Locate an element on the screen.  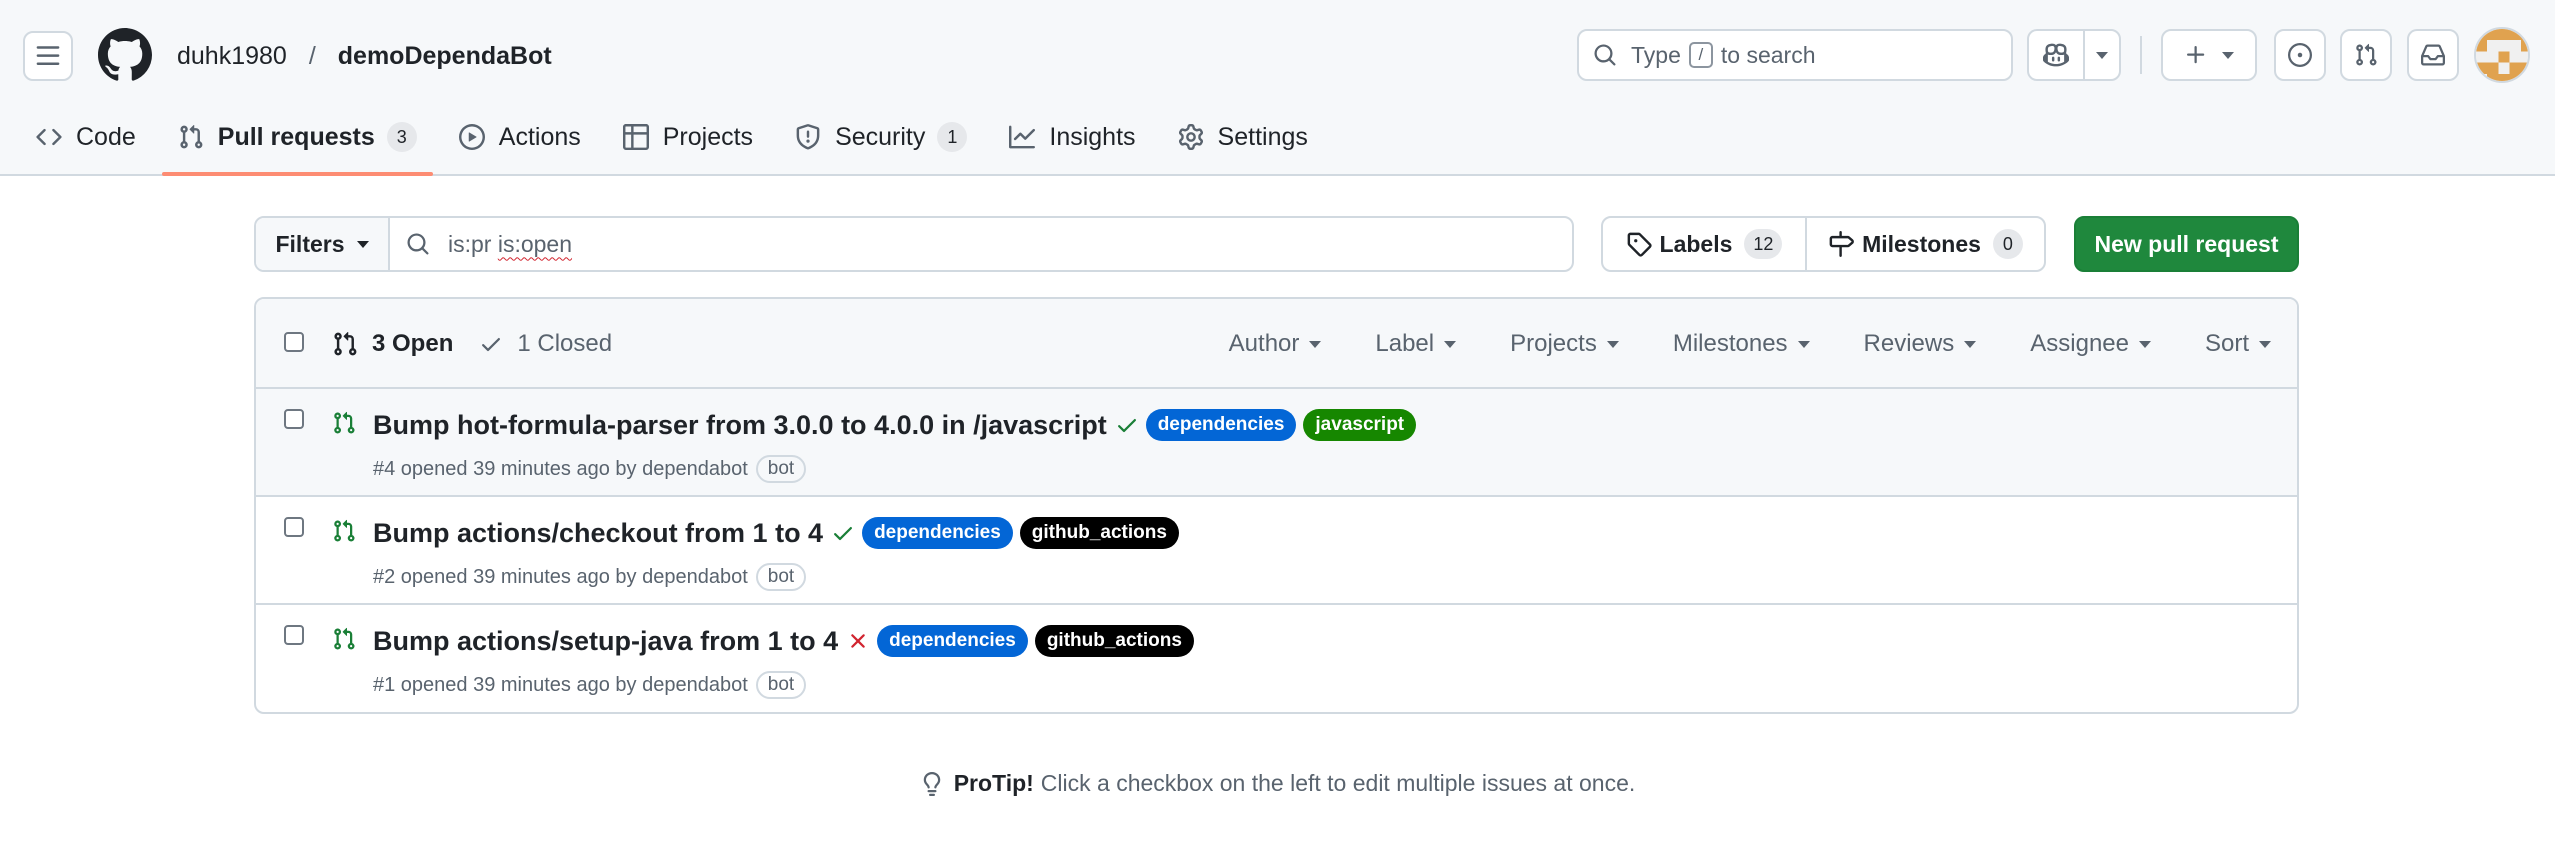
milestones-button: Milestones 0 is located at coordinates (1925, 244).